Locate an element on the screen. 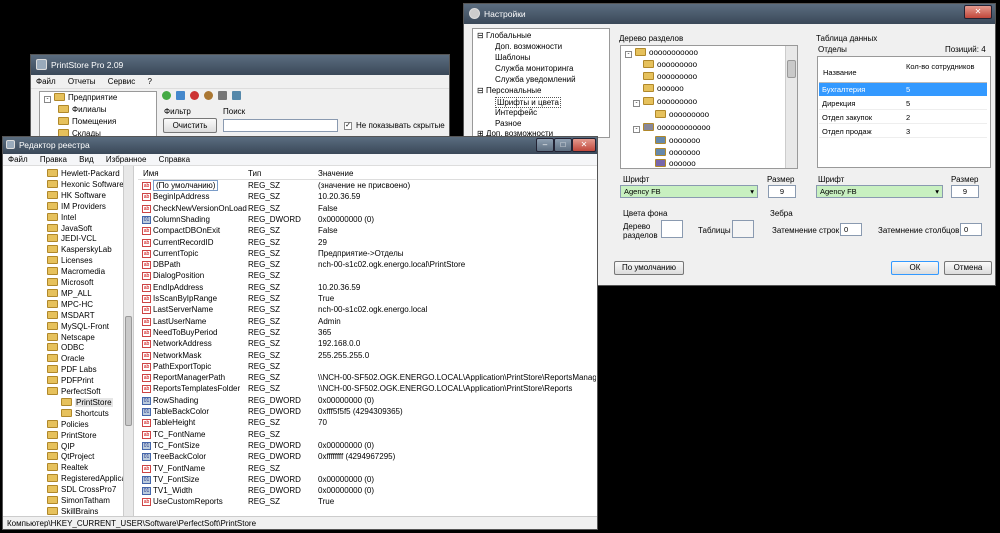 The width and height of the screenshot is (1000, 533). registry-value-row: ab TC_FontName REG_SZ is located at coordinates (367, 435).